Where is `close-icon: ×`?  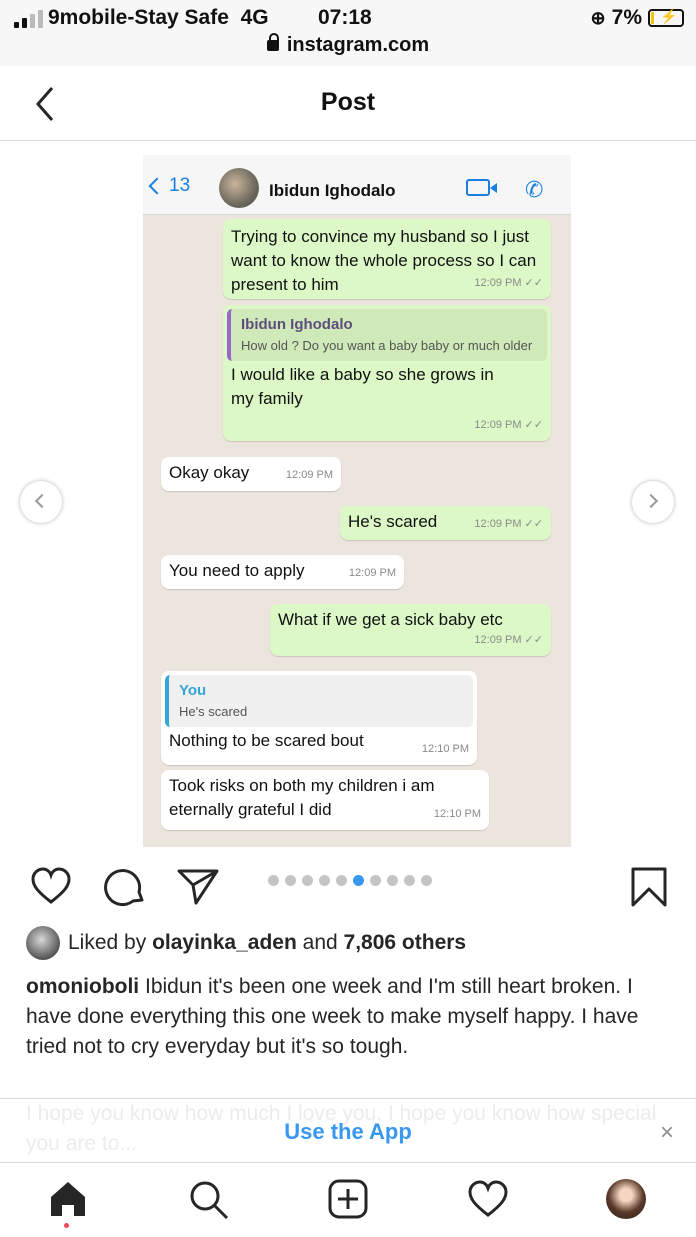 close-icon: × is located at coordinates (667, 1133).